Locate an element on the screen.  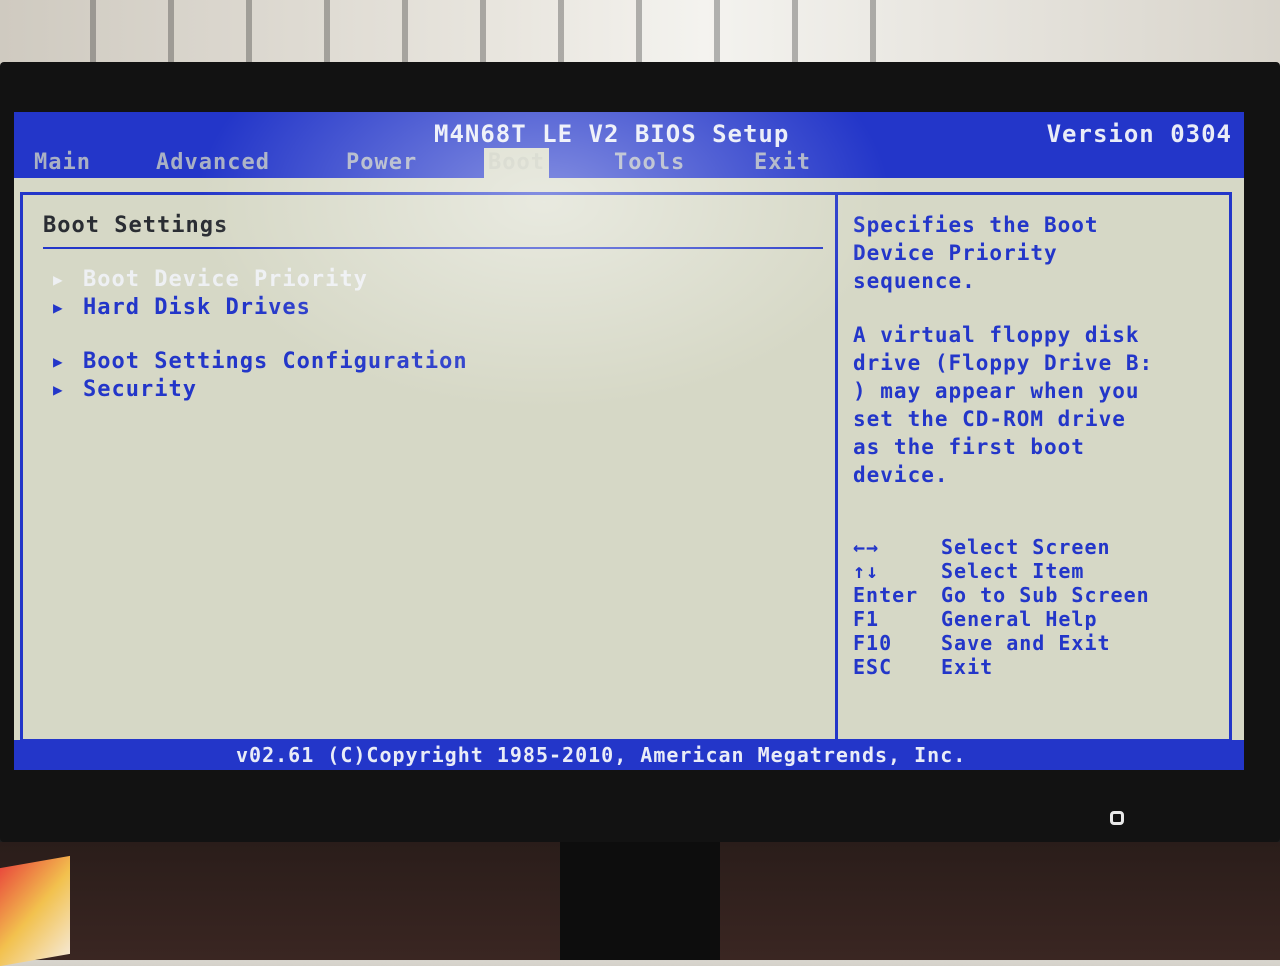
key-row: ←→ Select Screen is located at coordinates (1033, 547).